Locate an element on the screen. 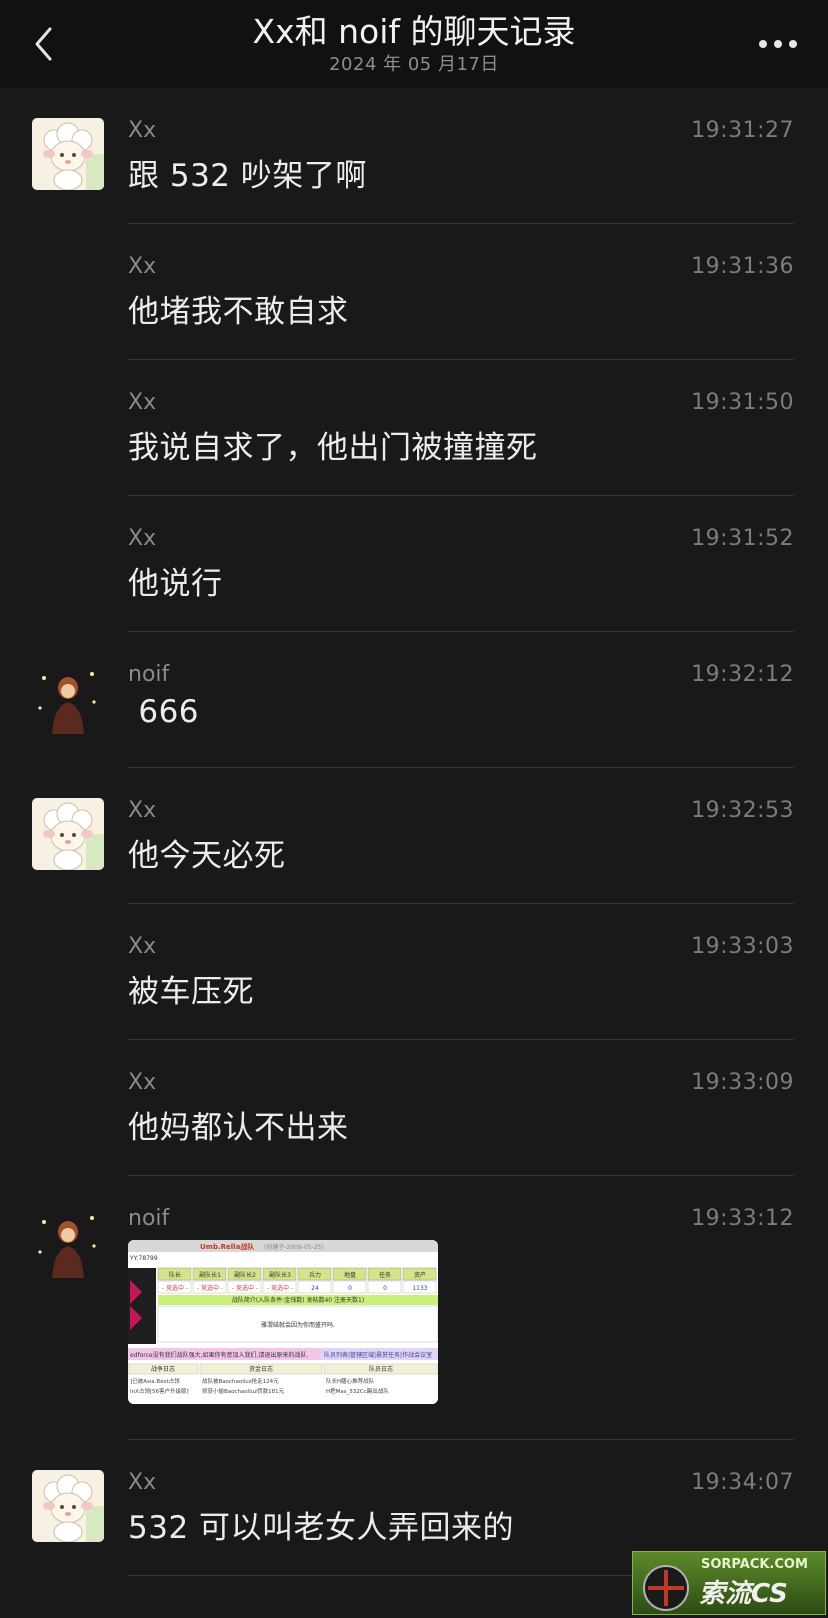 This screenshot has height=1618, width=828. more-button is located at coordinates (778, 44).